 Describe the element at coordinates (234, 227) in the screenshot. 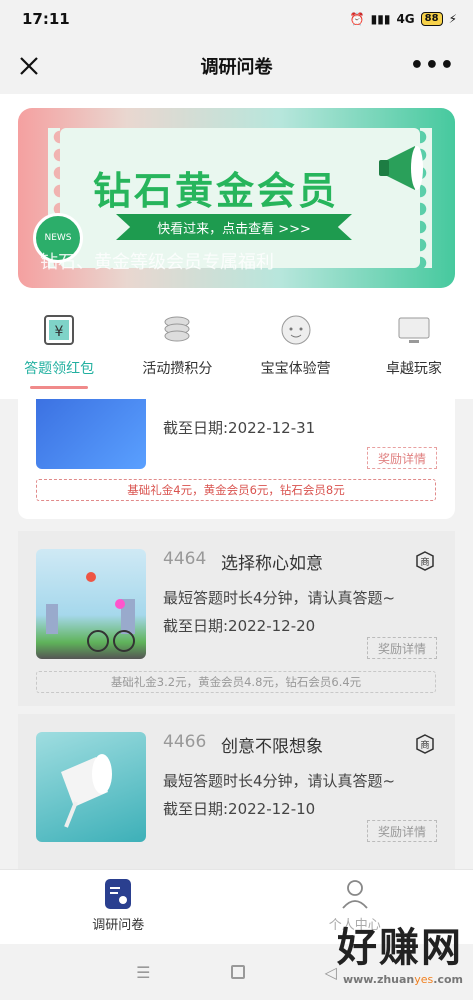

I see `banner-ribbon: 快看过来，点击查看 >>>` at that location.